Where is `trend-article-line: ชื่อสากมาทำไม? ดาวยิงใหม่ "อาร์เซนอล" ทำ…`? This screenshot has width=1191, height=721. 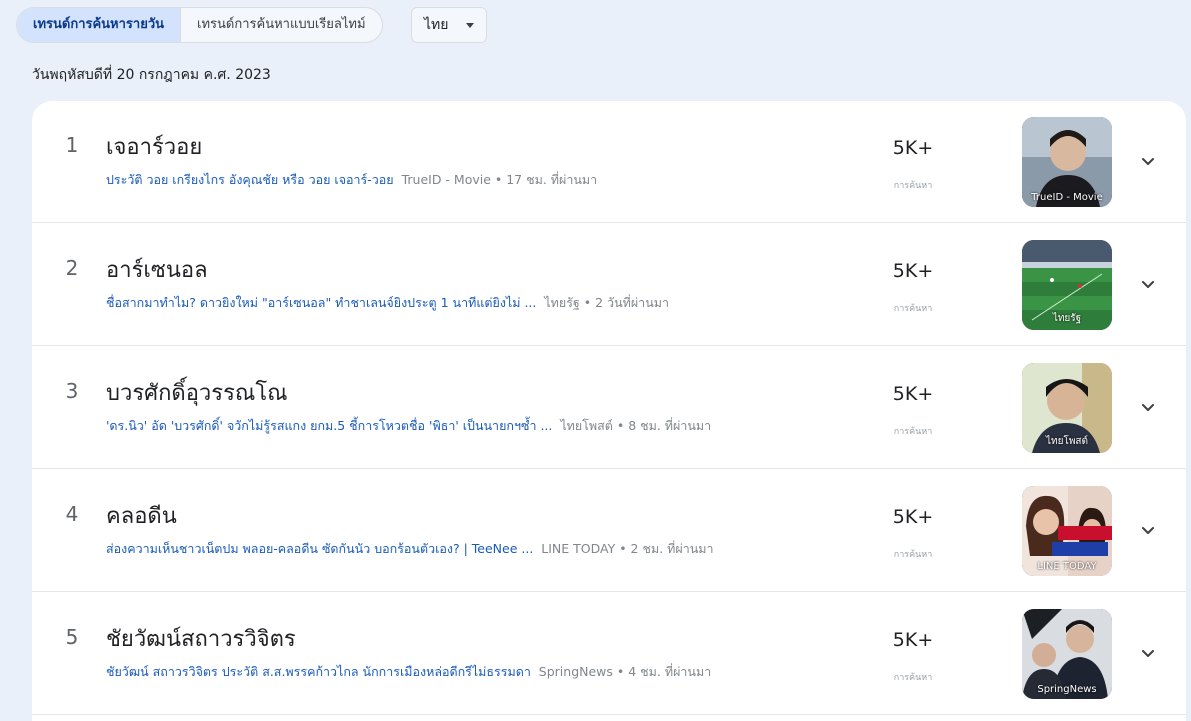
trend-article-line: ชื่อสากมาทำไม? ดาวยิงใหม่ "อาร์เซนอล" ทำ… is located at coordinates (476, 303).